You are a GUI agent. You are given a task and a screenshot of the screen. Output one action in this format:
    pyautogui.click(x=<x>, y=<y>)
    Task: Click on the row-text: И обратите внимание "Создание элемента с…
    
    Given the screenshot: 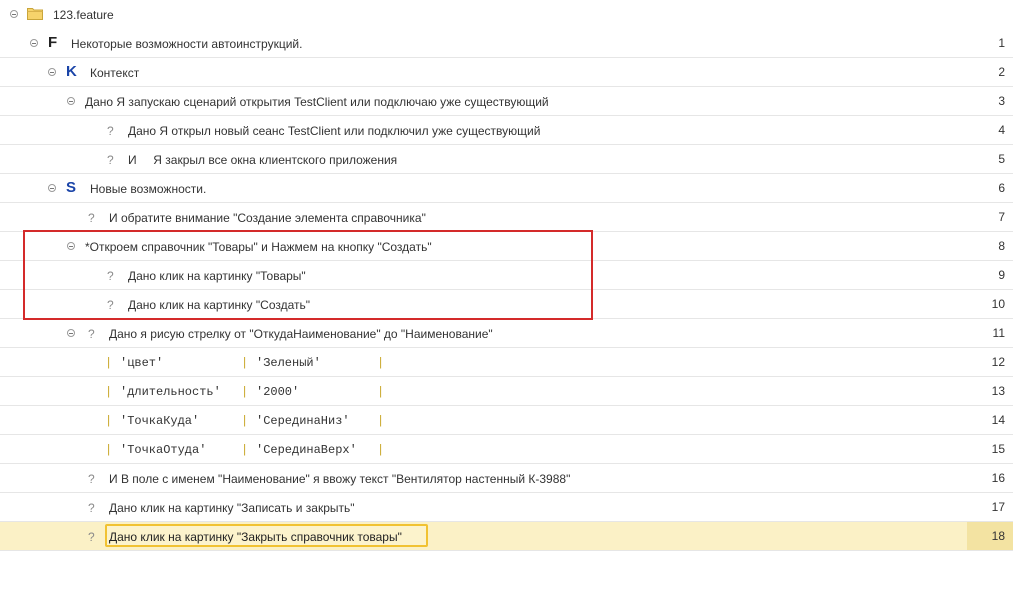 What is the action you would take?
    pyautogui.click(x=267, y=218)
    